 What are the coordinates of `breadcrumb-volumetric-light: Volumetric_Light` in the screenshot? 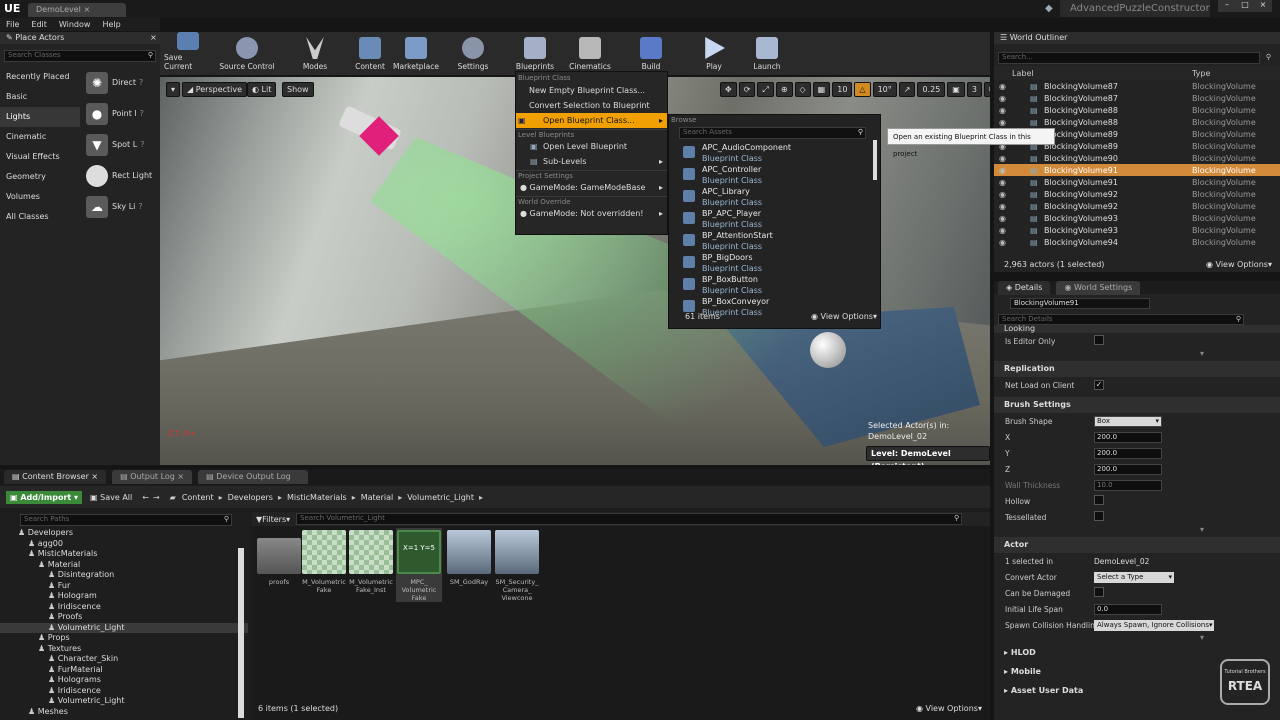 It's located at (440, 497).